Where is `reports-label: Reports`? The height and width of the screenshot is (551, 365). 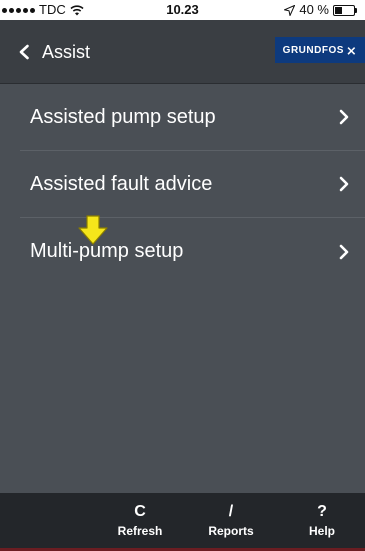 reports-label: Reports is located at coordinates (231, 531).